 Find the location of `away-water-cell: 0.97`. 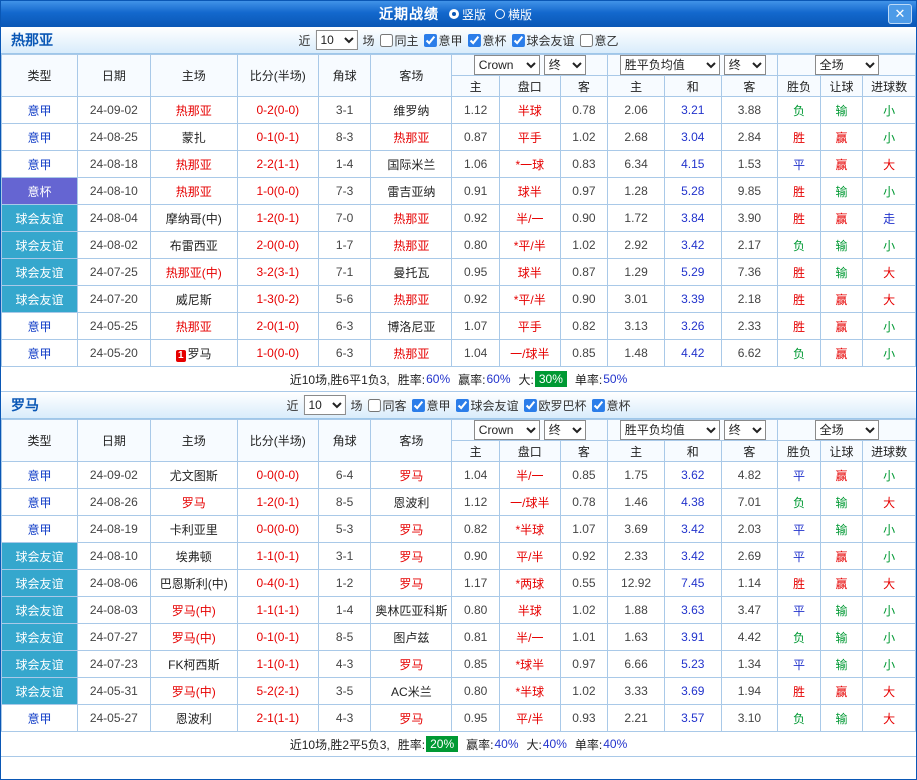

away-water-cell: 0.97 is located at coordinates (584, 664).